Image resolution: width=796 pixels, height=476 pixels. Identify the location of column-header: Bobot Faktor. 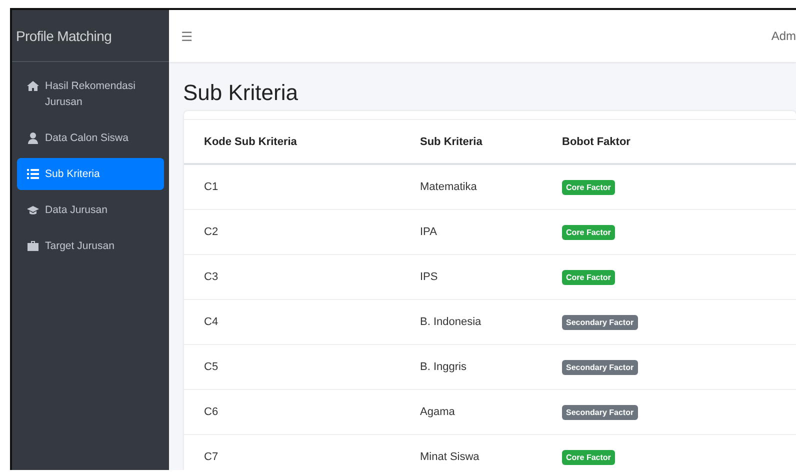
(678, 142).